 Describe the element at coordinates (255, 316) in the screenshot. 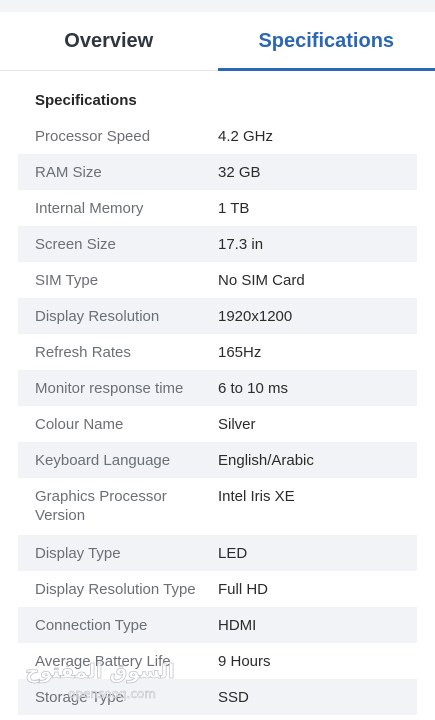

I see `spec-value: 1920x1200` at that location.